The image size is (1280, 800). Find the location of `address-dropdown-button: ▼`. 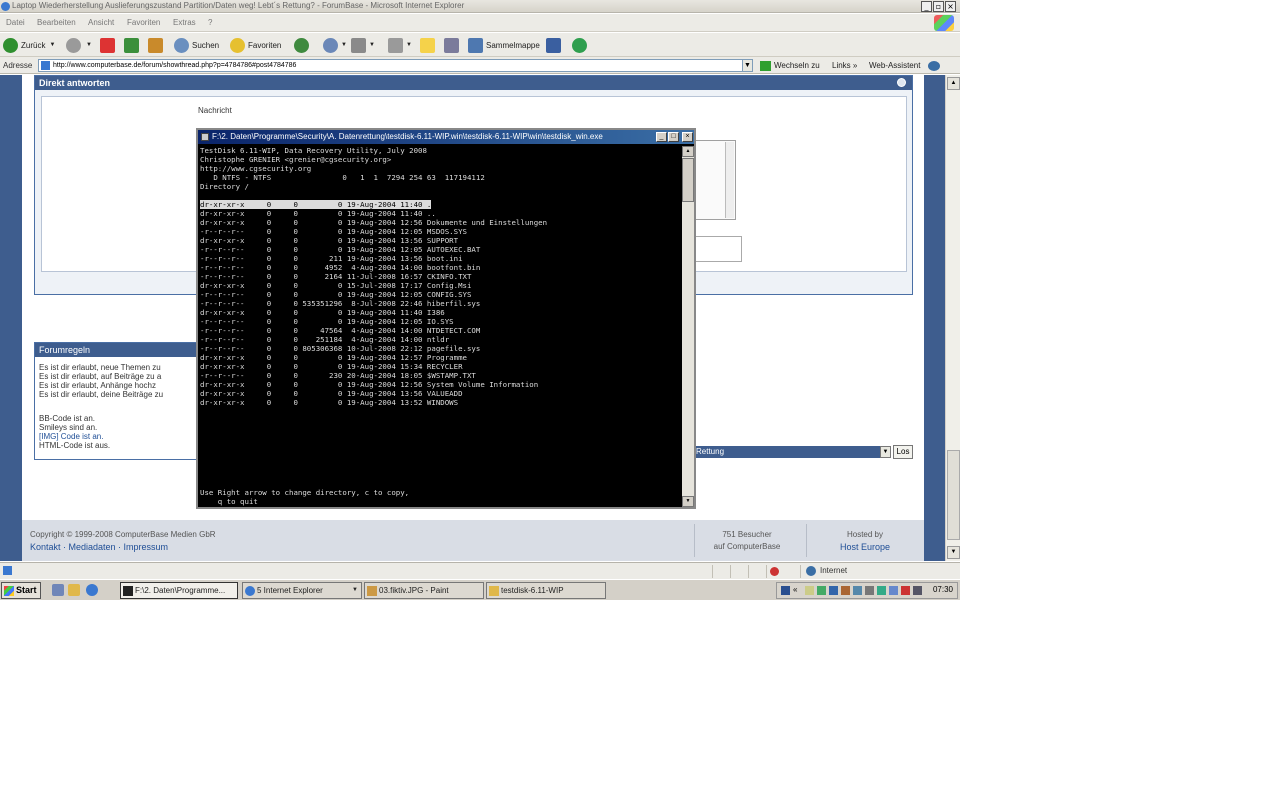

address-dropdown-button: ▼ is located at coordinates (747, 65).